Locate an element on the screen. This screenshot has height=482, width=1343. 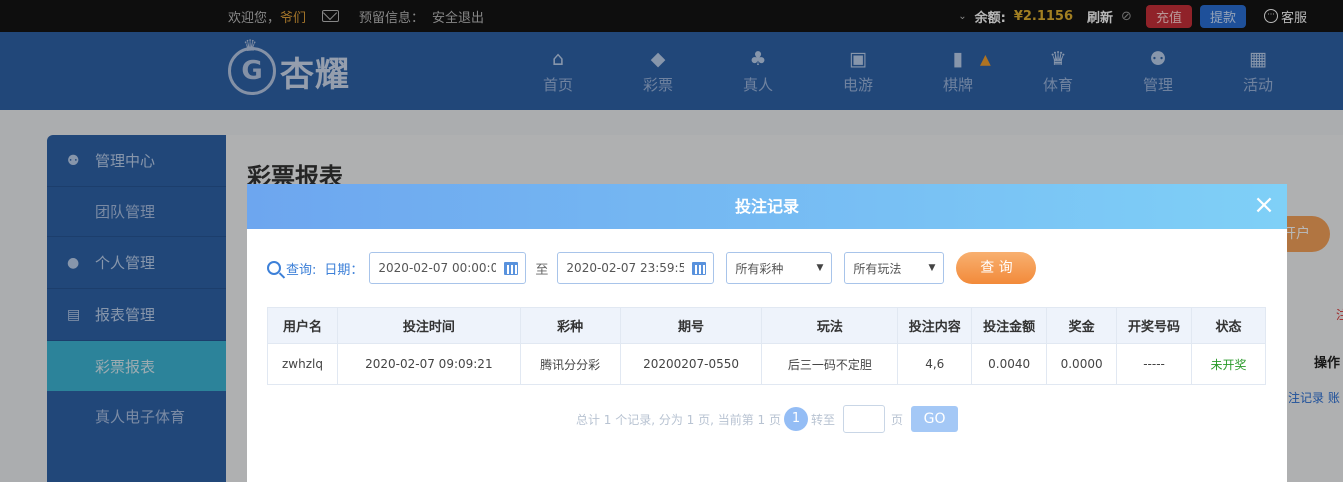
sidebar-item-lottery-report: 彩票报表 is located at coordinates (136, 366).